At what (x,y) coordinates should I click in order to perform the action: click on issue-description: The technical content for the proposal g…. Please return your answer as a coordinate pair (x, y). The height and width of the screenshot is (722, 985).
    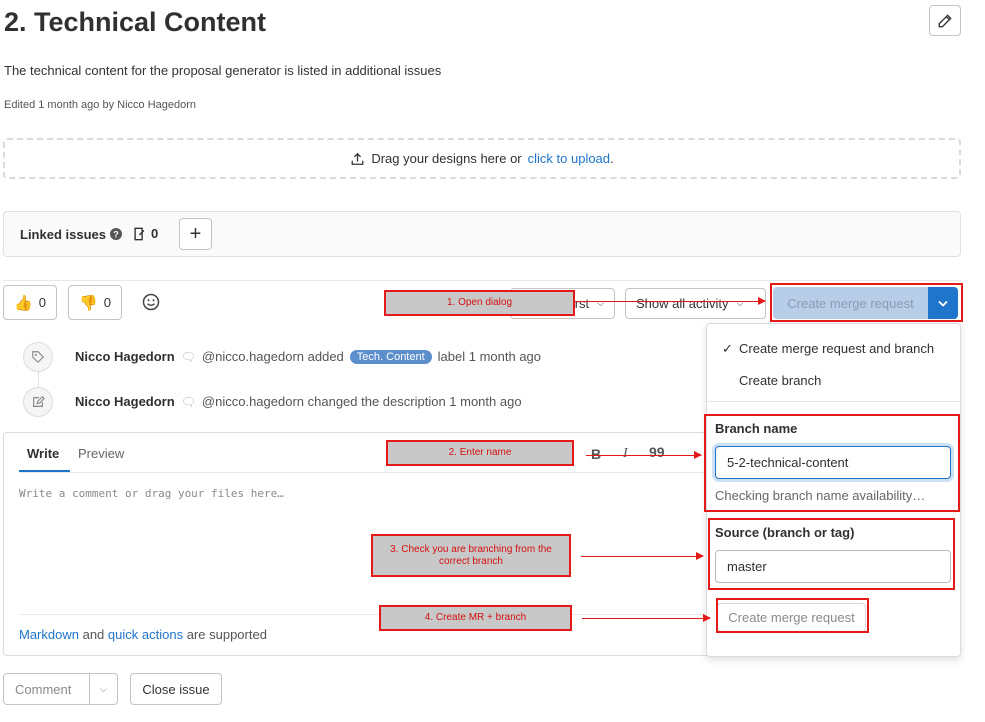
    Looking at the image, I should click on (223, 70).